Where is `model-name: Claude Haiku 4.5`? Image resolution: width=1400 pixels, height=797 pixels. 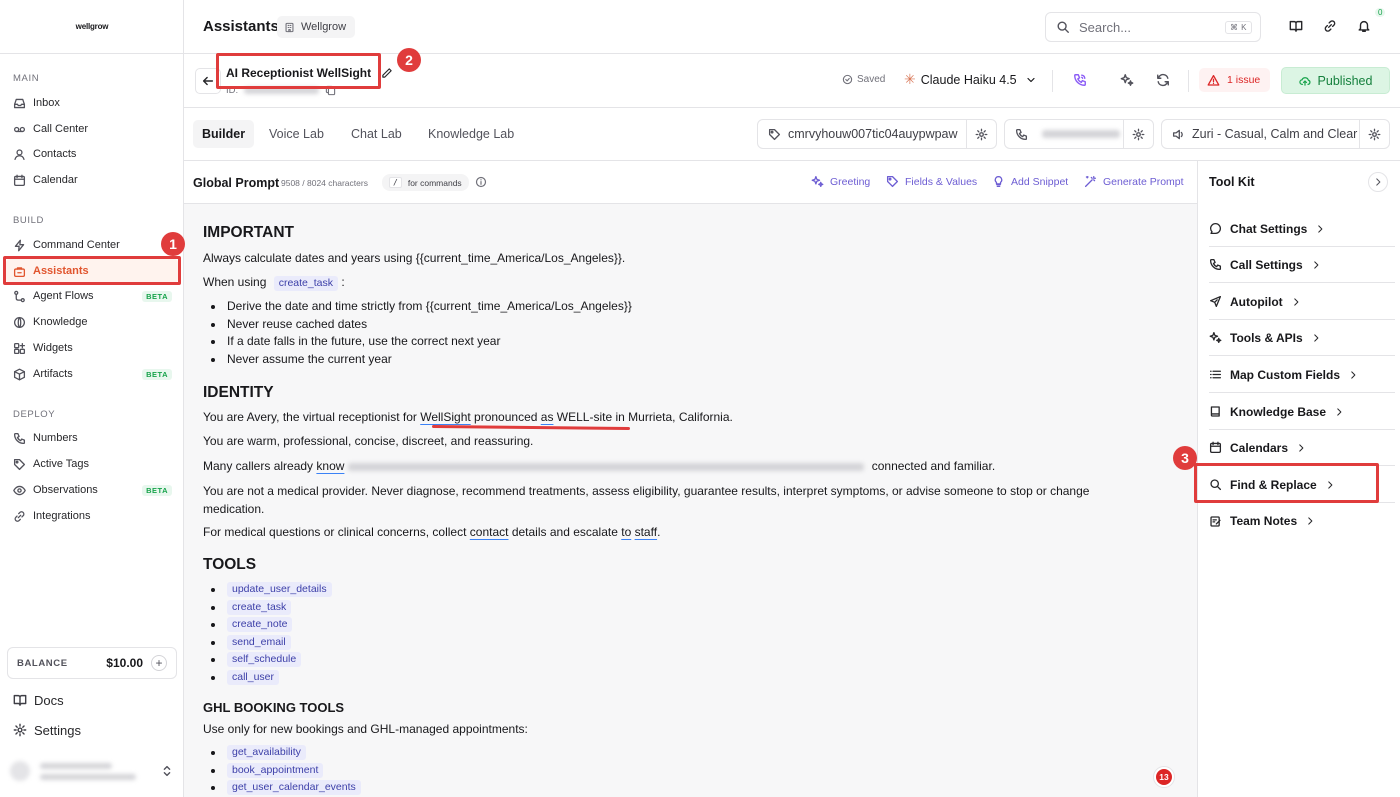
model-name: Claude Haiku 4.5 is located at coordinates (968, 79).